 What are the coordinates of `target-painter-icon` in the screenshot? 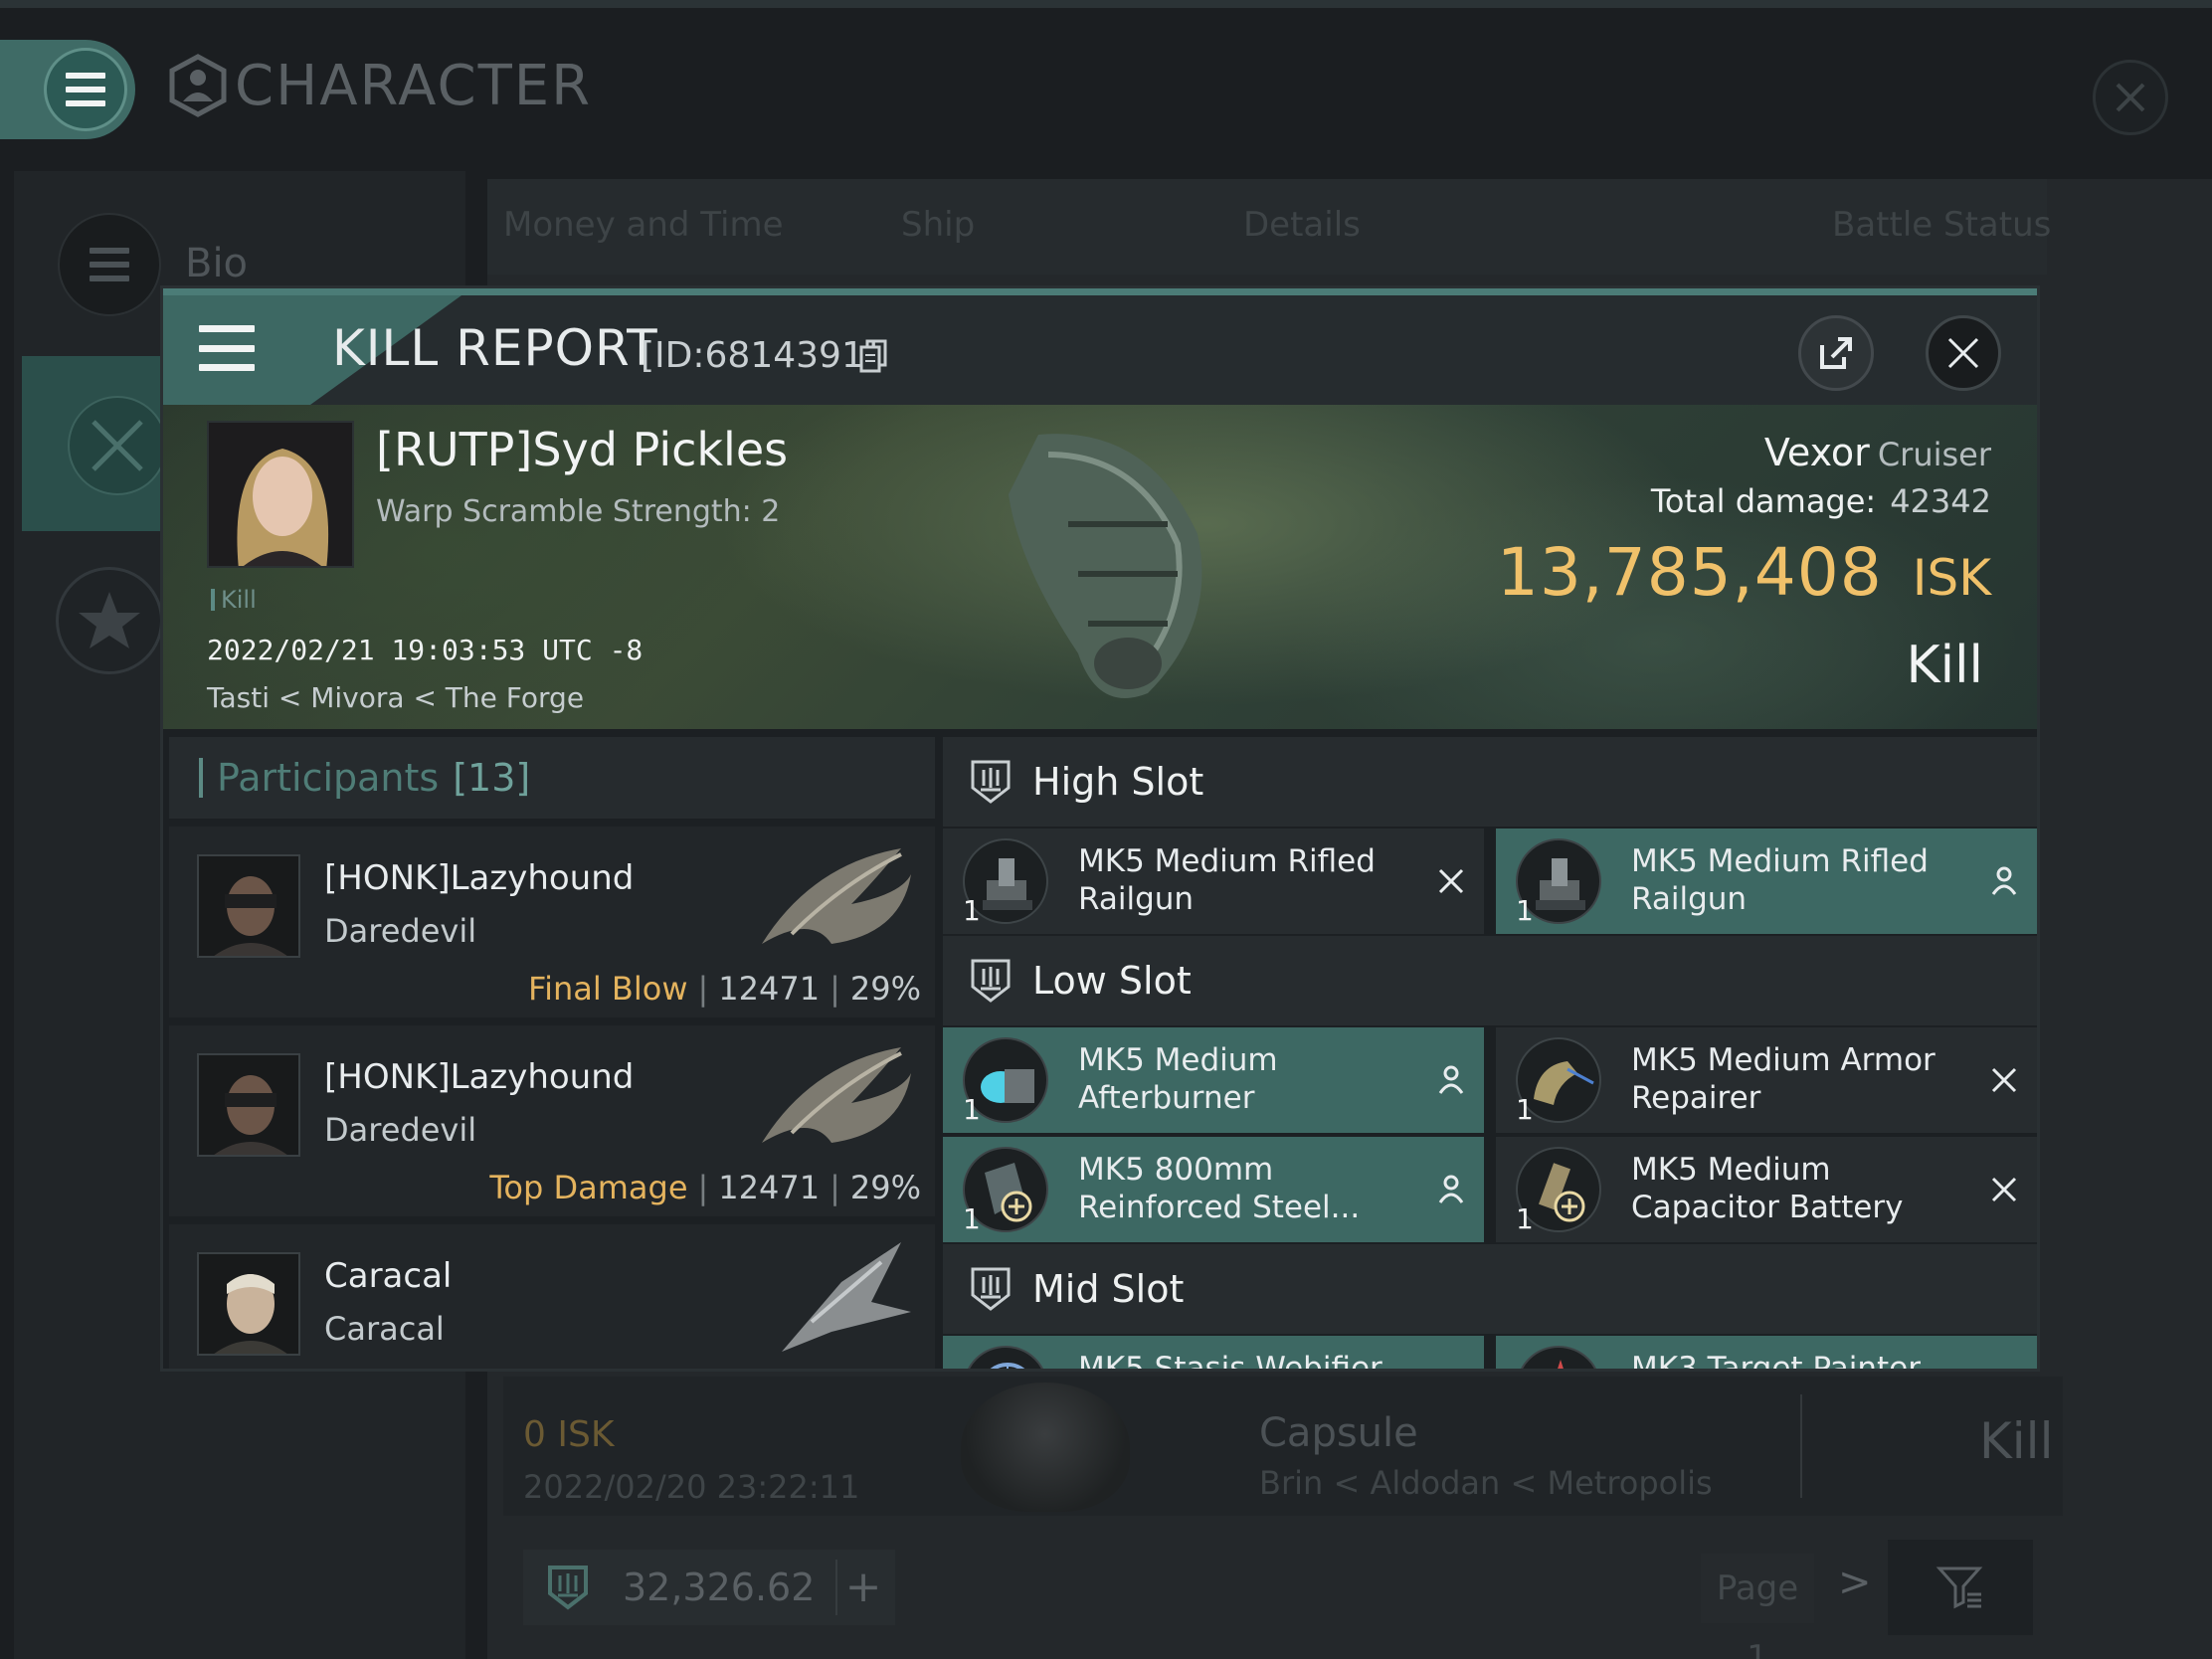 It's located at (1558, 1357).